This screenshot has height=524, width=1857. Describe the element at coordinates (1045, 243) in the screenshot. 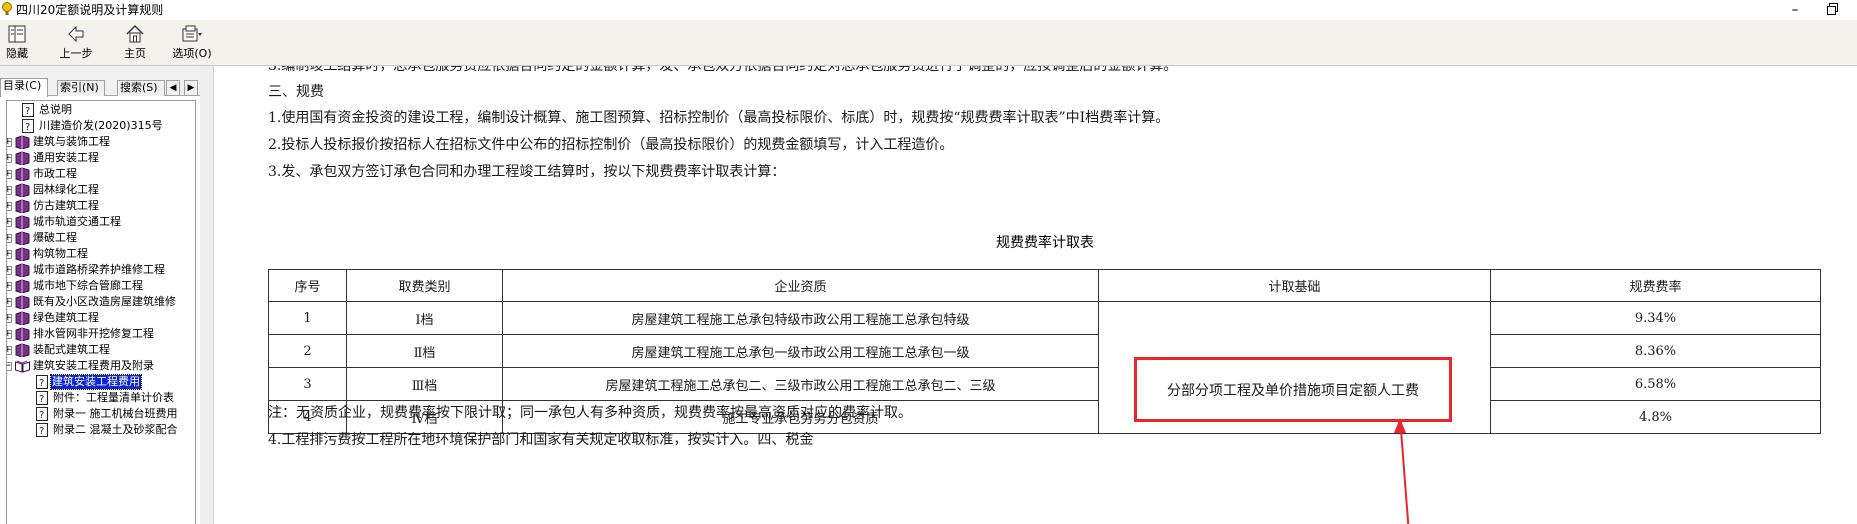

I see `table-caption: 规费费率计取表` at that location.